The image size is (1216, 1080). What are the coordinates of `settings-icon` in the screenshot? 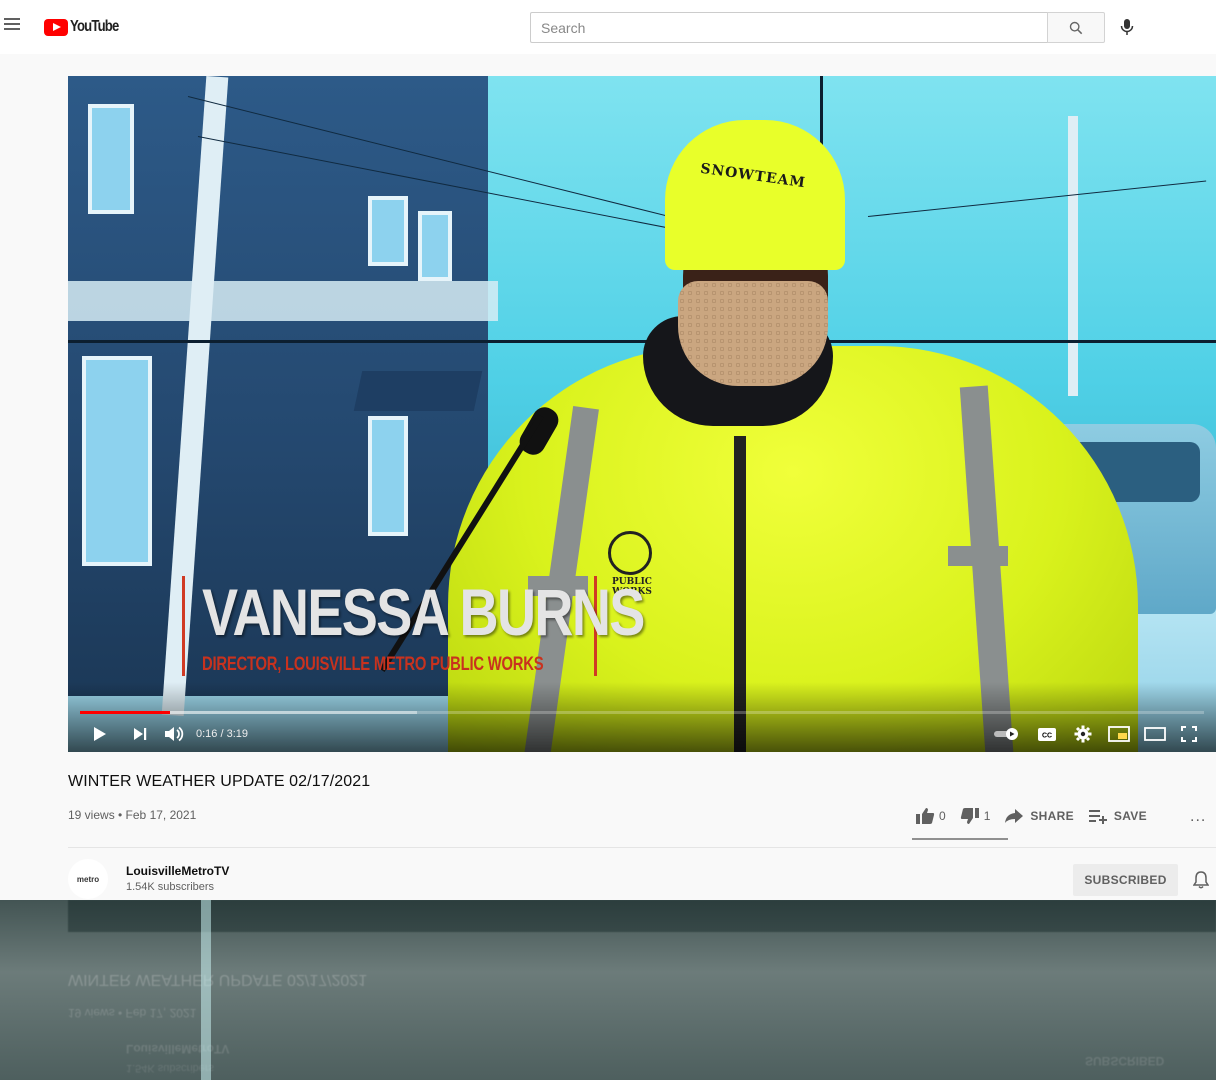 It's located at (1083, 734).